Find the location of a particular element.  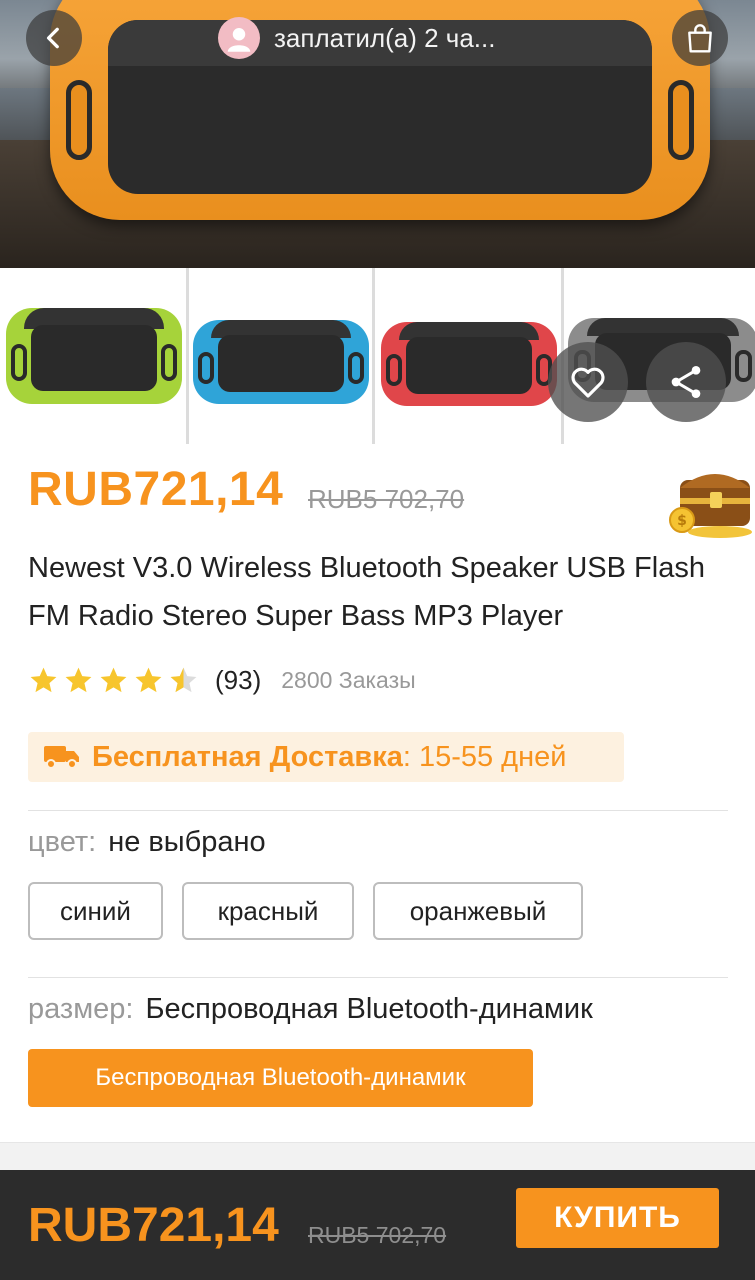

color-key: цвет: is located at coordinates (62, 842).